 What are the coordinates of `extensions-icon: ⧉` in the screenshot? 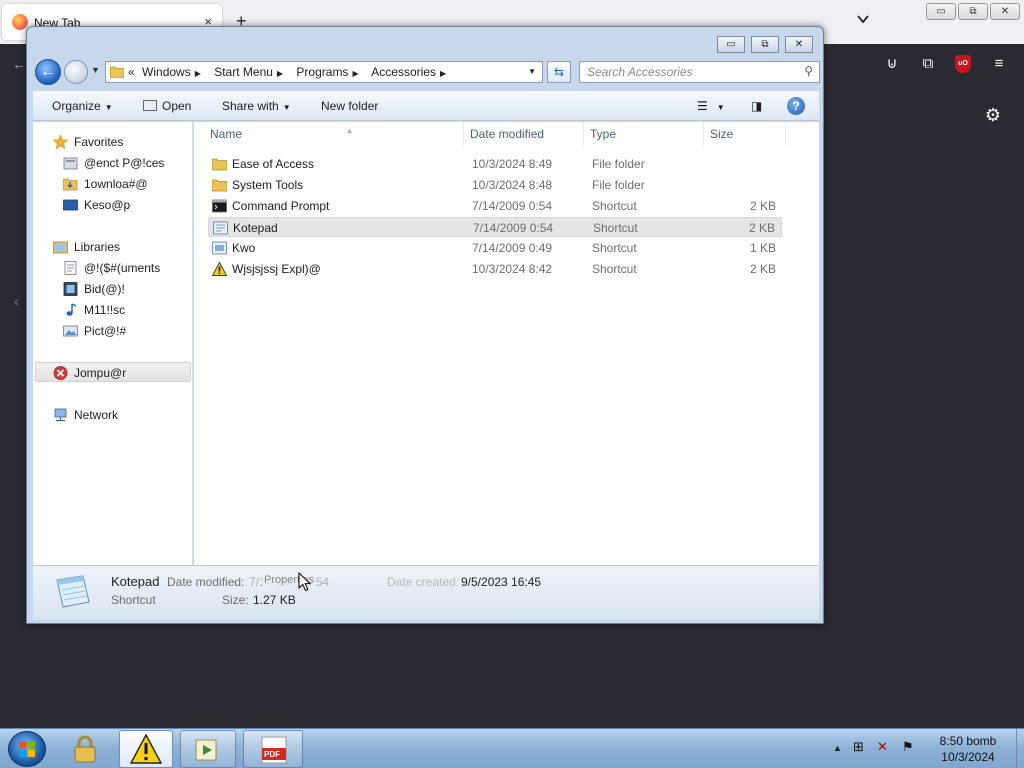 It's located at (928, 64).